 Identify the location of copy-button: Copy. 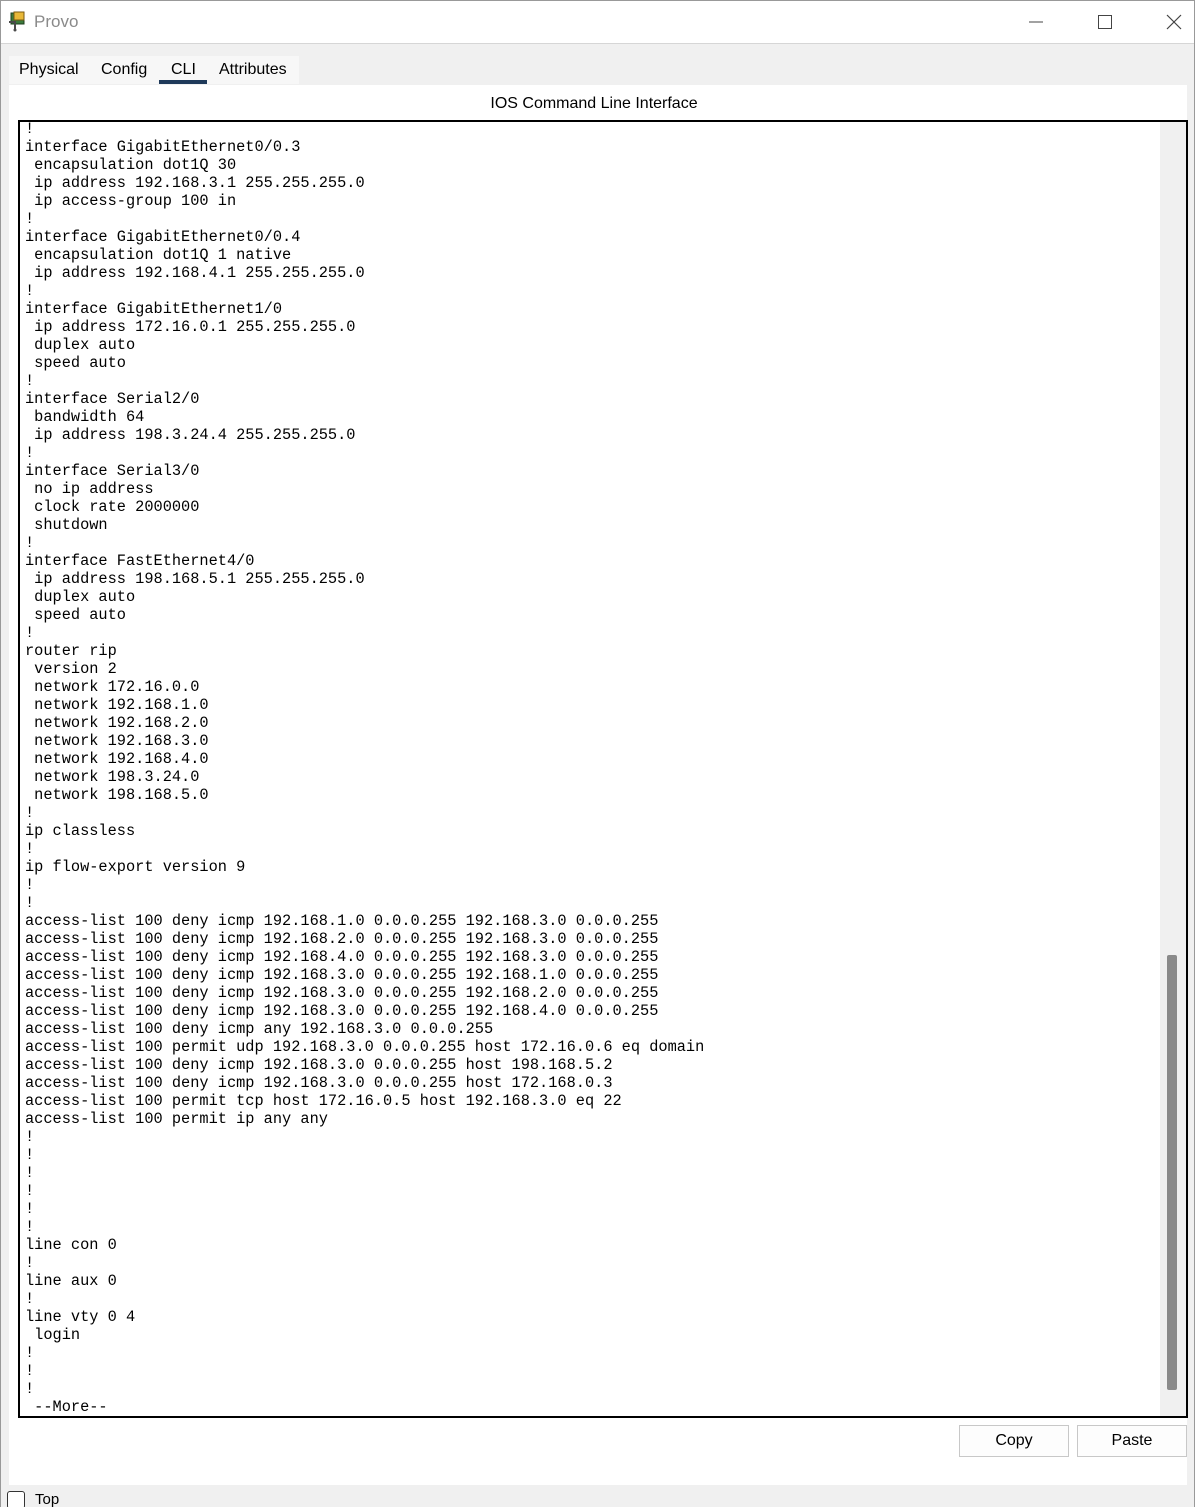
(1014, 1441).